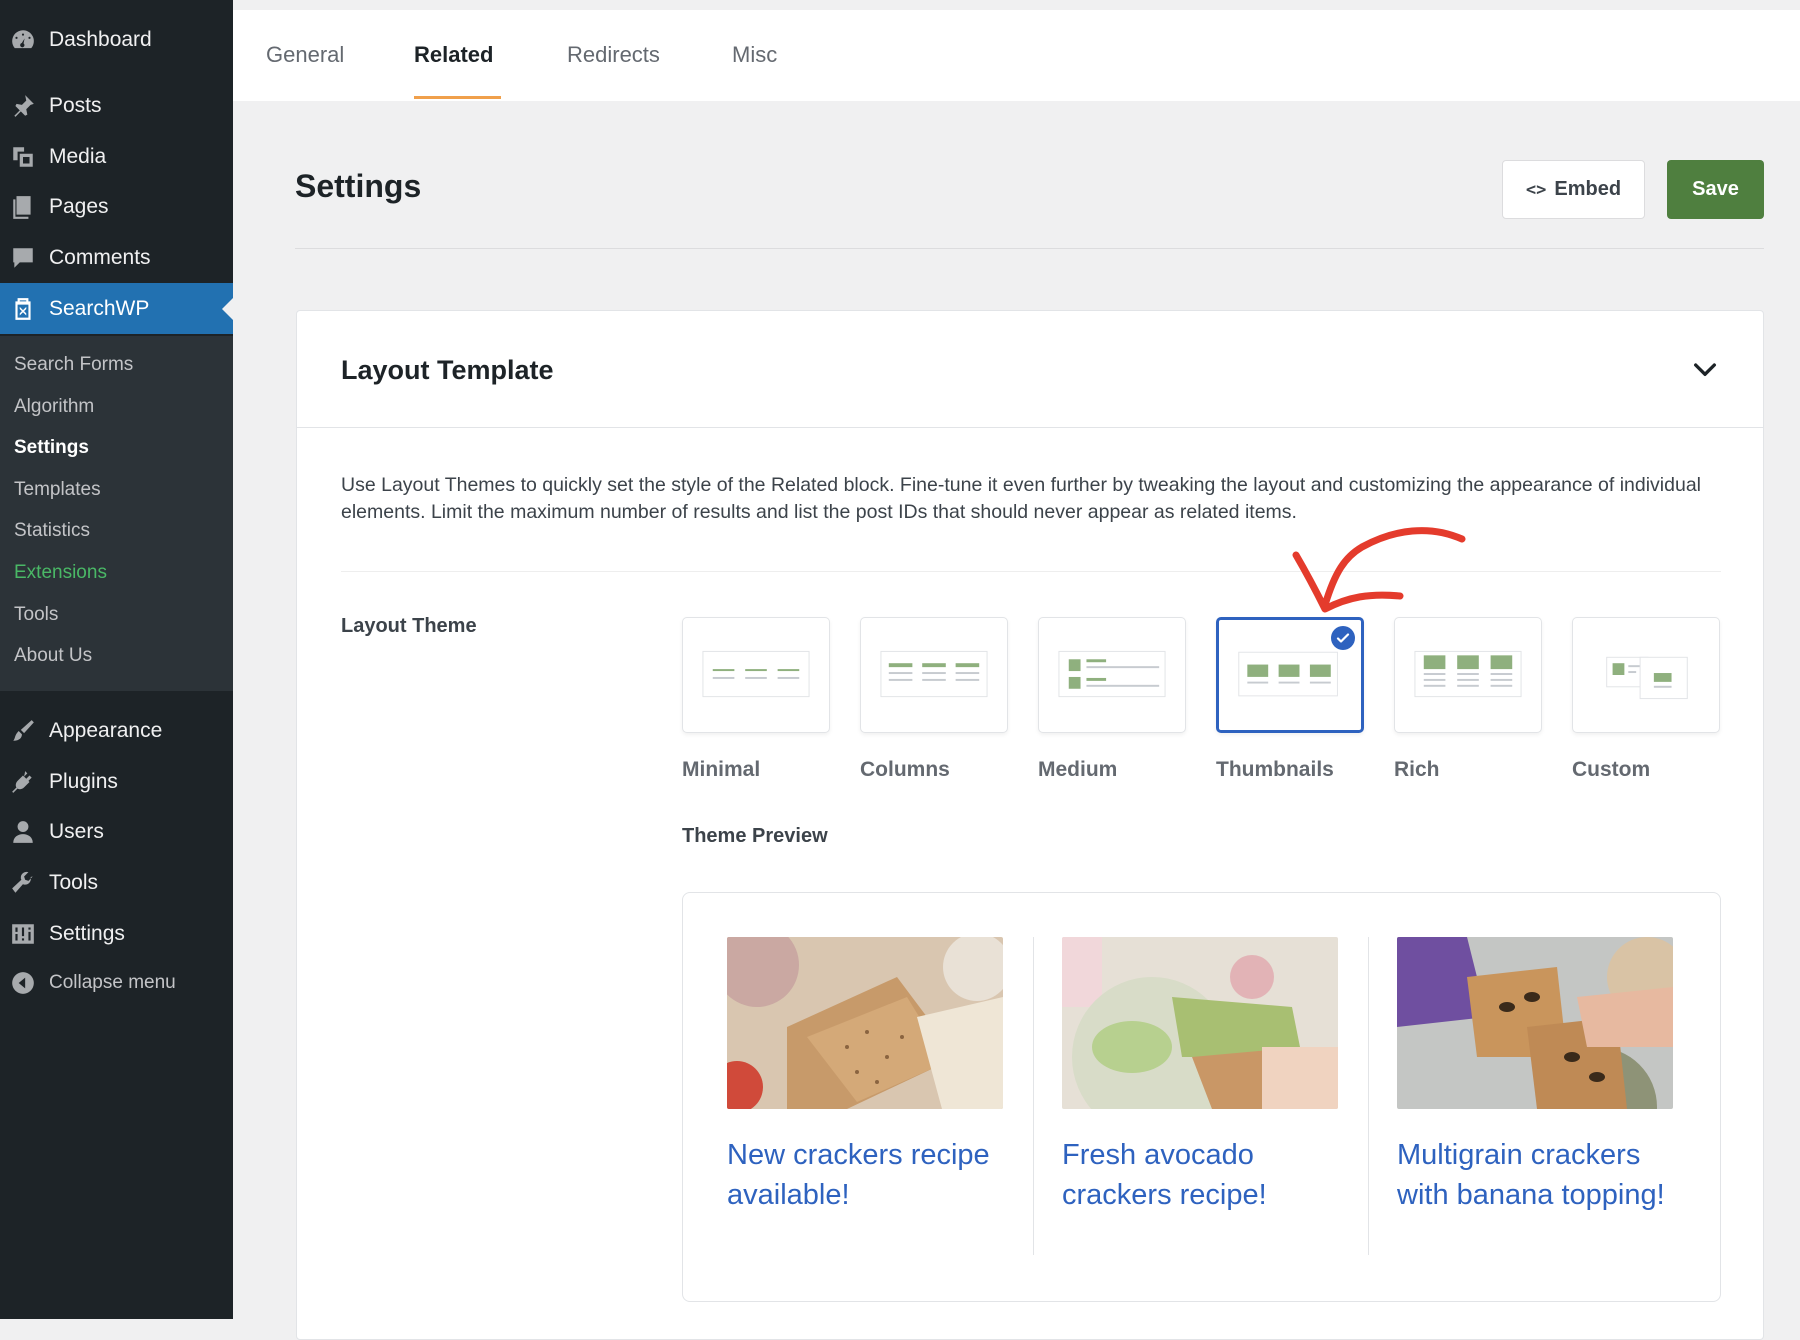 The height and width of the screenshot is (1340, 1800). Describe the element at coordinates (78, 156) in the screenshot. I see `menu-label: Media` at that location.